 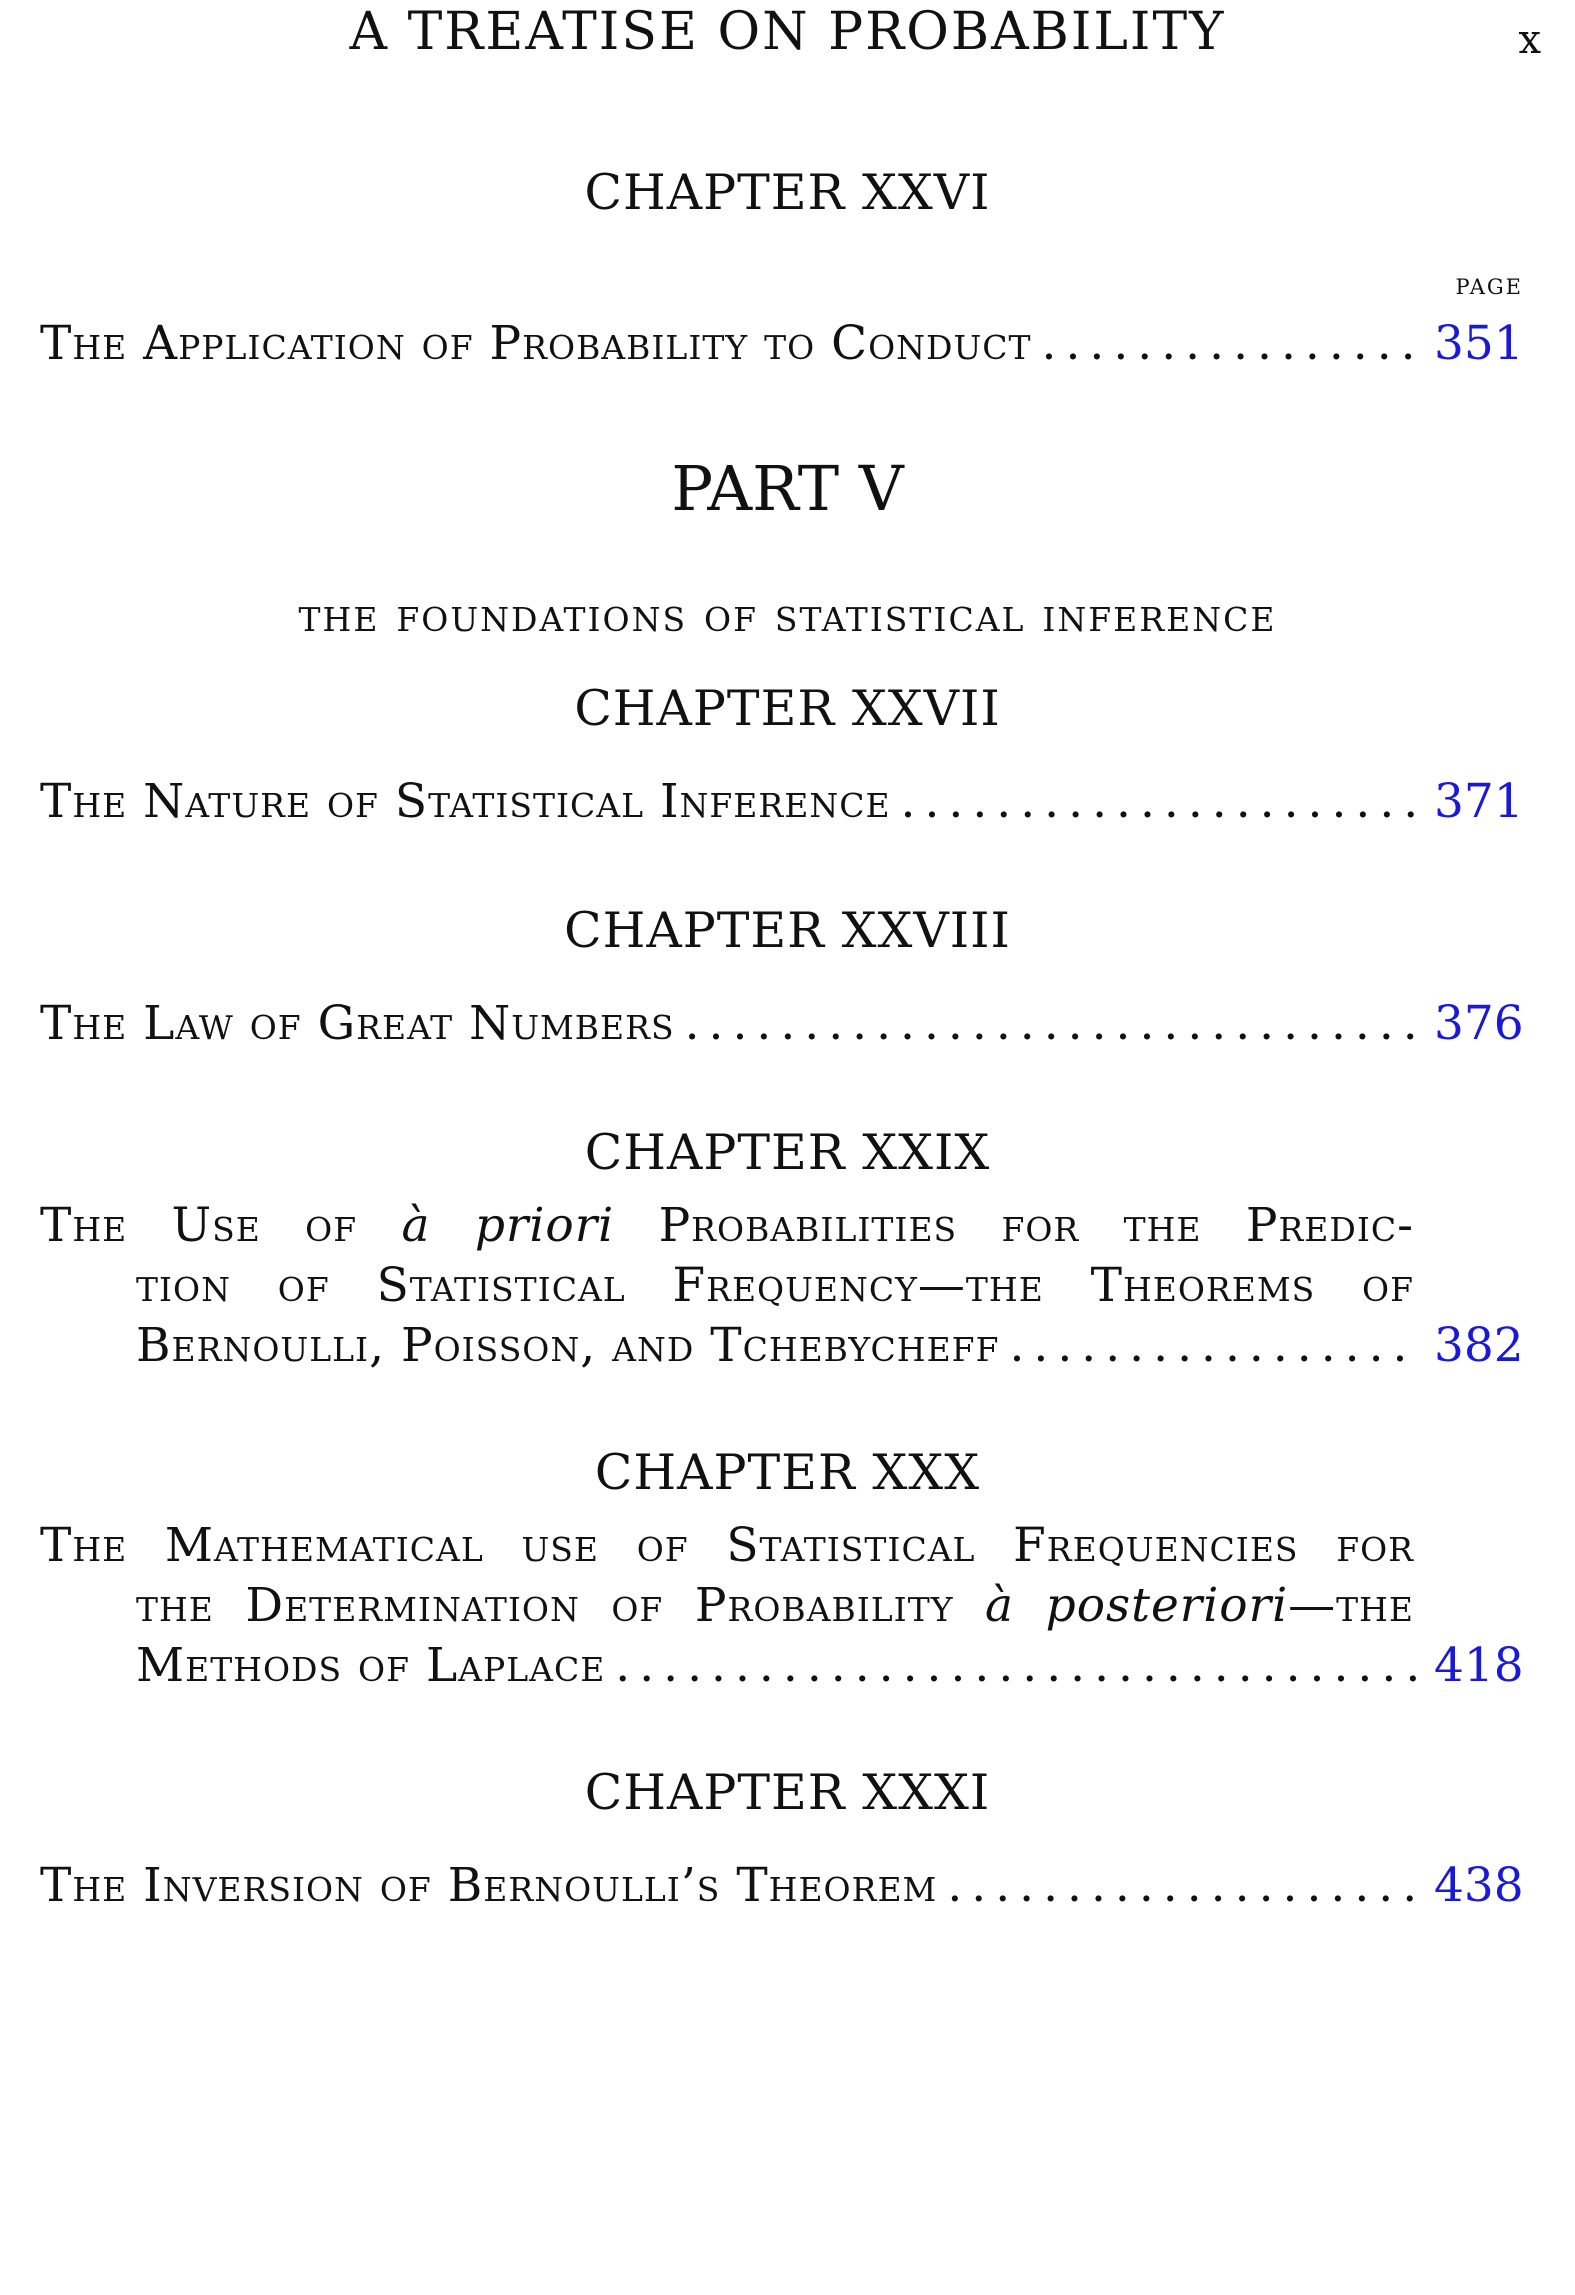 What do you see at coordinates (1489, 284) in the screenshot?
I see `page-column-label: PAGE` at bounding box center [1489, 284].